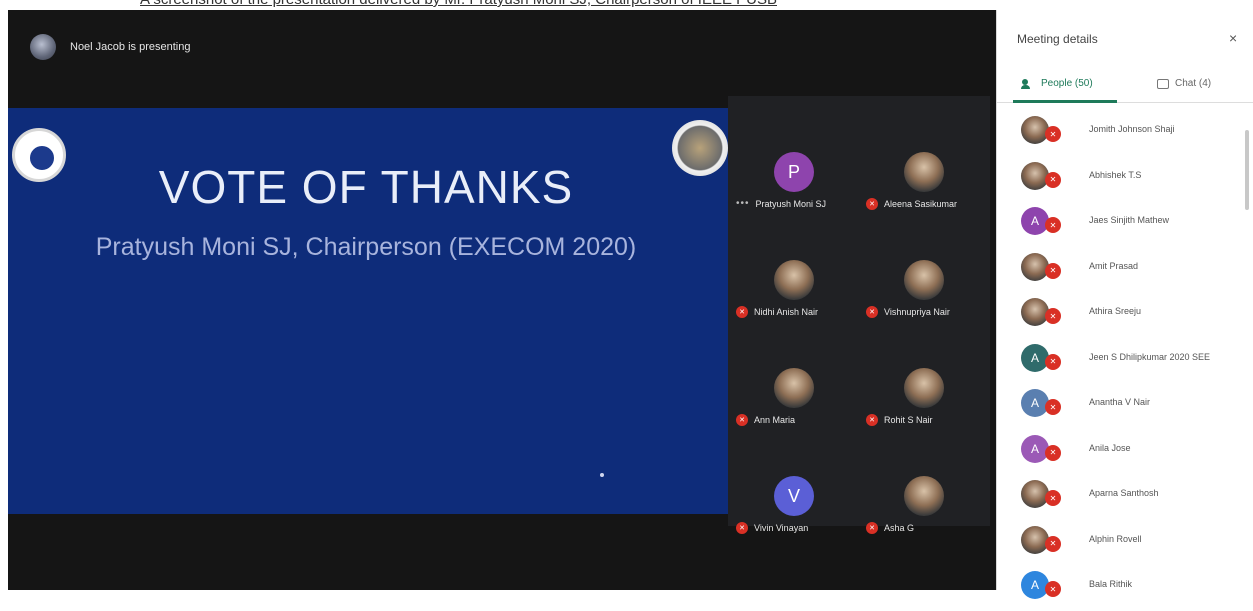 The image size is (1253, 611). What do you see at coordinates (602, 475) in the screenshot?
I see `pointer-dot` at bounding box center [602, 475].